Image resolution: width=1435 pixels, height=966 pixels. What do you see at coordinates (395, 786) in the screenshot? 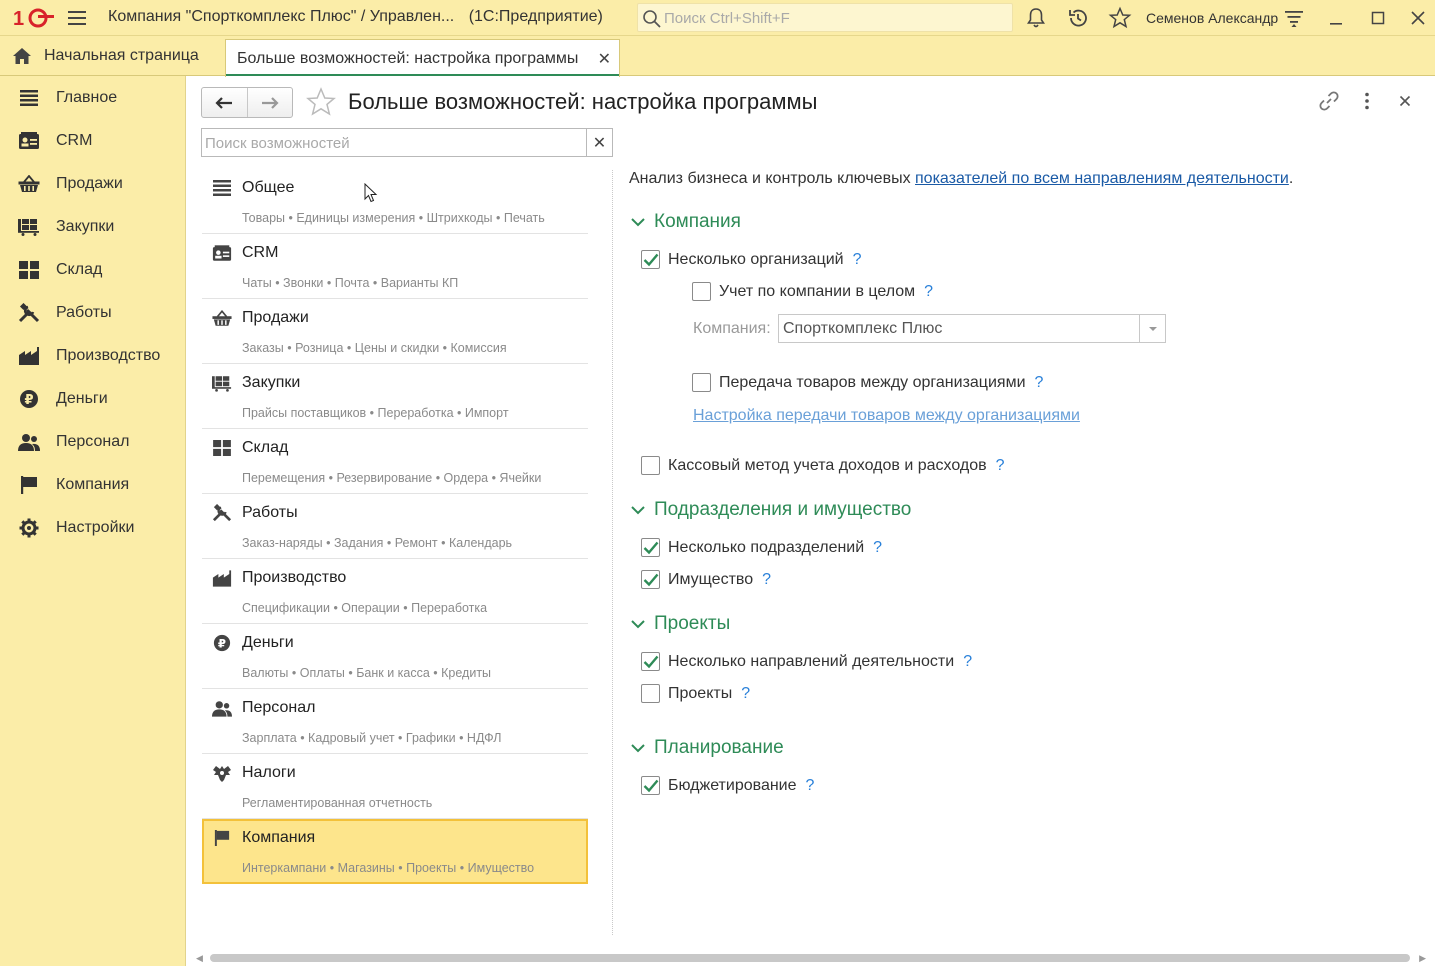
I see `section-item: Налоги Регламентированная отчетность` at bounding box center [395, 786].